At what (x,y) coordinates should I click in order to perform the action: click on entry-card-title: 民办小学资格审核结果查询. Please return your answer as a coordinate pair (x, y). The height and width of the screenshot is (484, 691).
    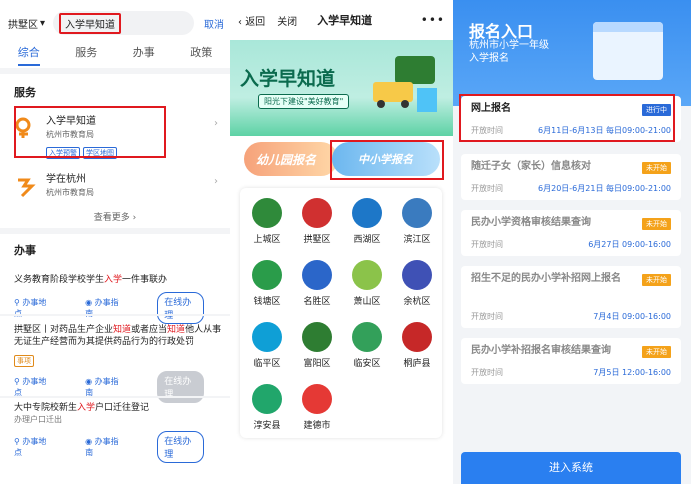
    Looking at the image, I should click on (531, 222).